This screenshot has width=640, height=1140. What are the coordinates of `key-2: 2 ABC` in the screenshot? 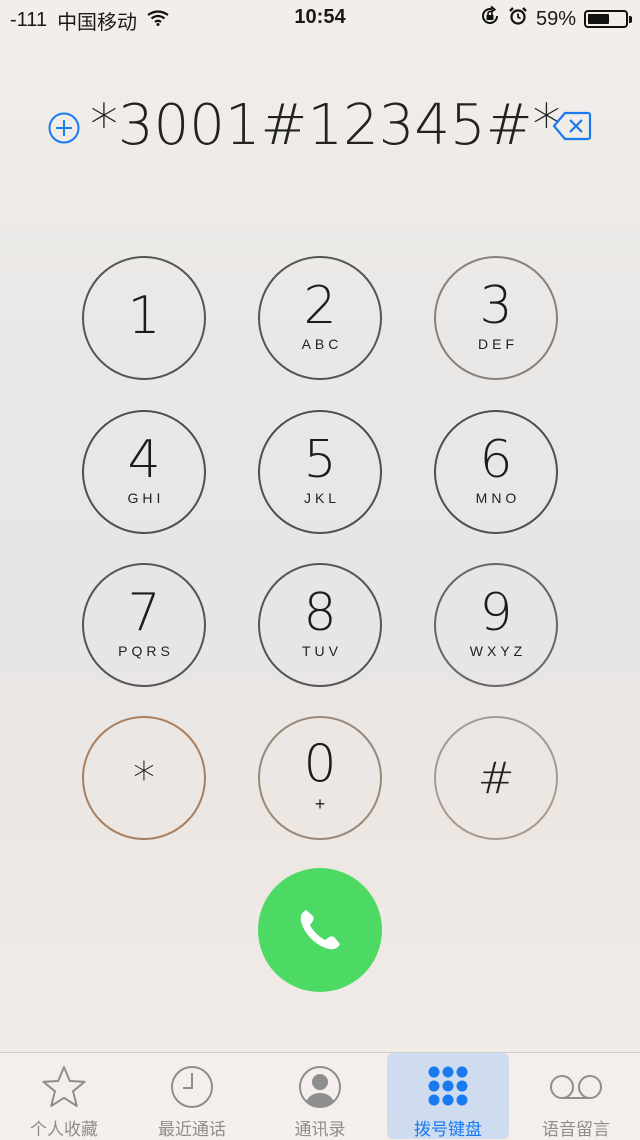 It's located at (320, 318).